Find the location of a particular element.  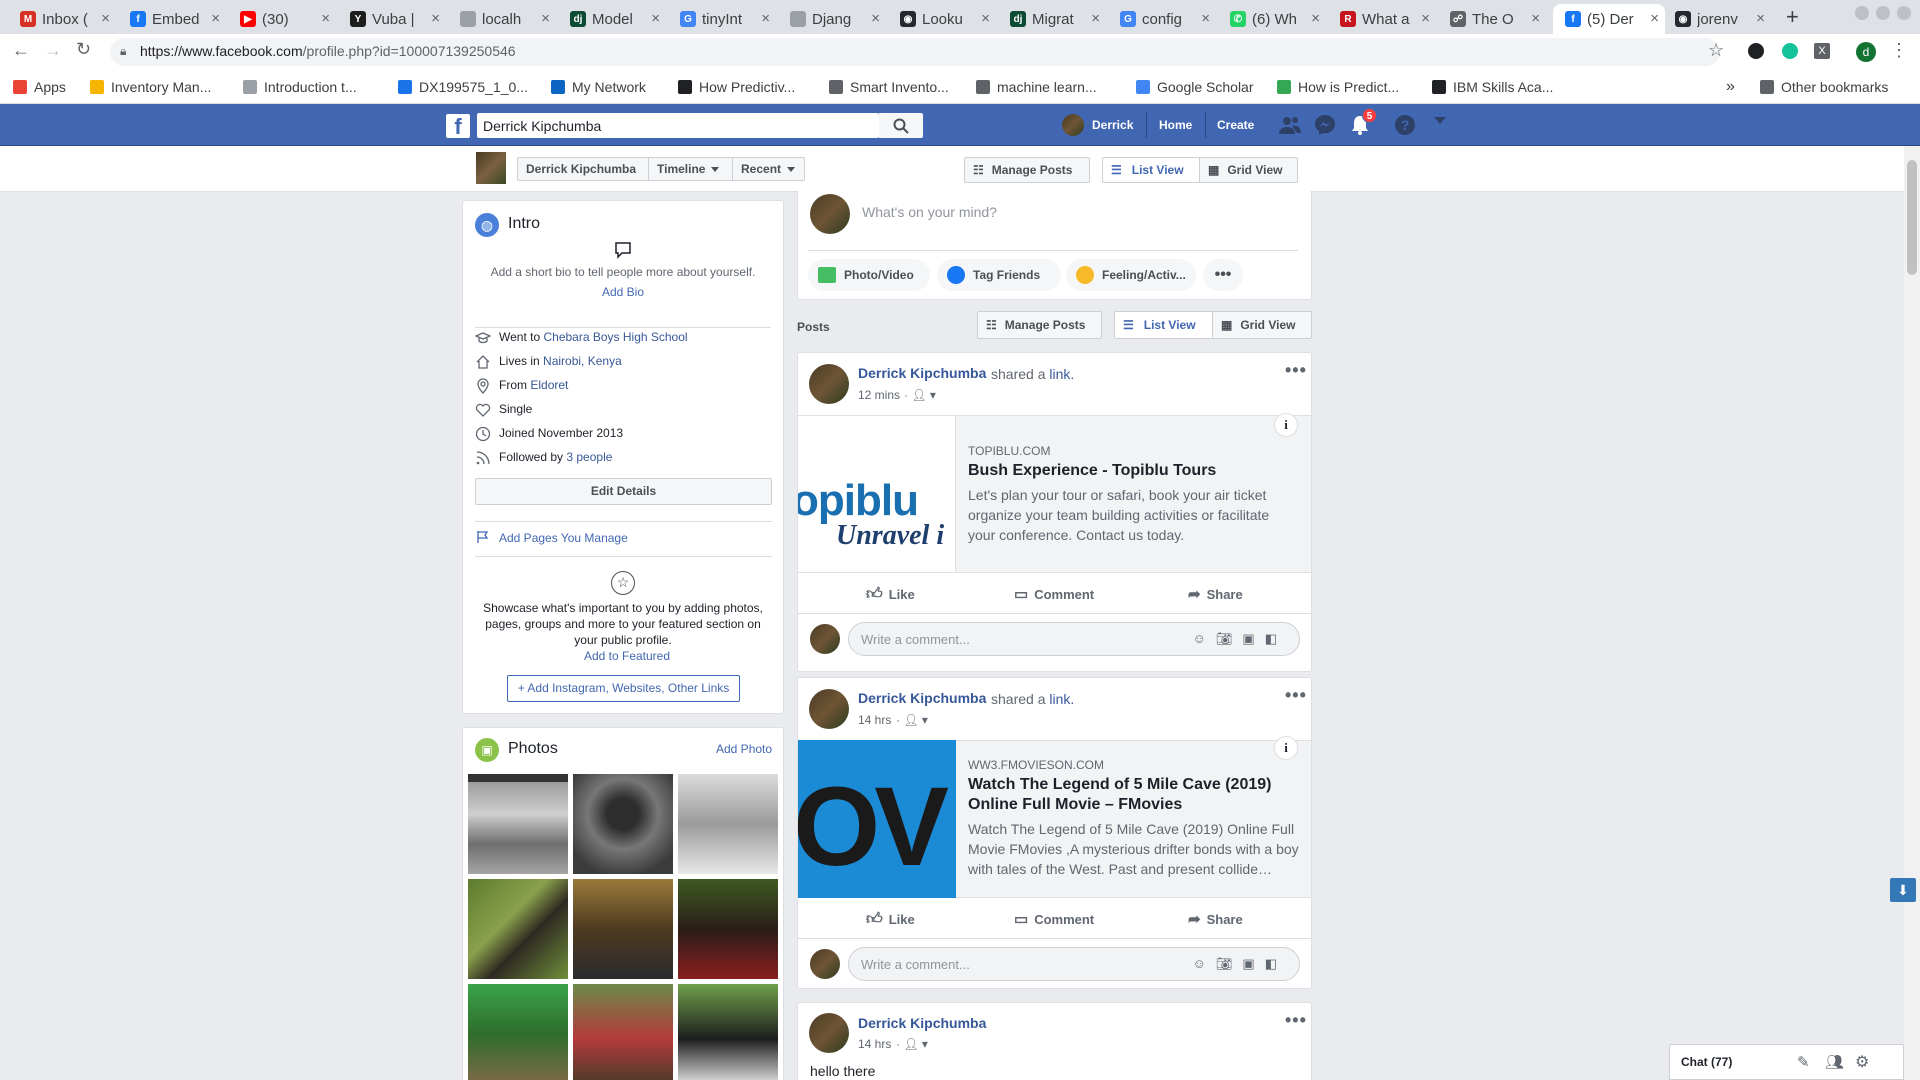

browser-tab: ◉ Looku × is located at coordinates (942, 19).